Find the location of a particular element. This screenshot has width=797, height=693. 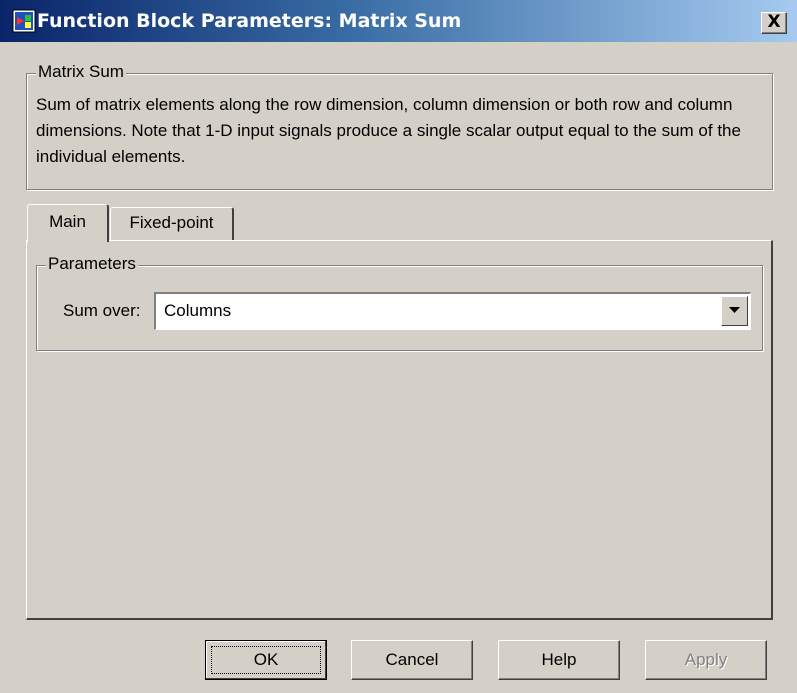

parameters-group-legend: Parameters is located at coordinates (92, 264).